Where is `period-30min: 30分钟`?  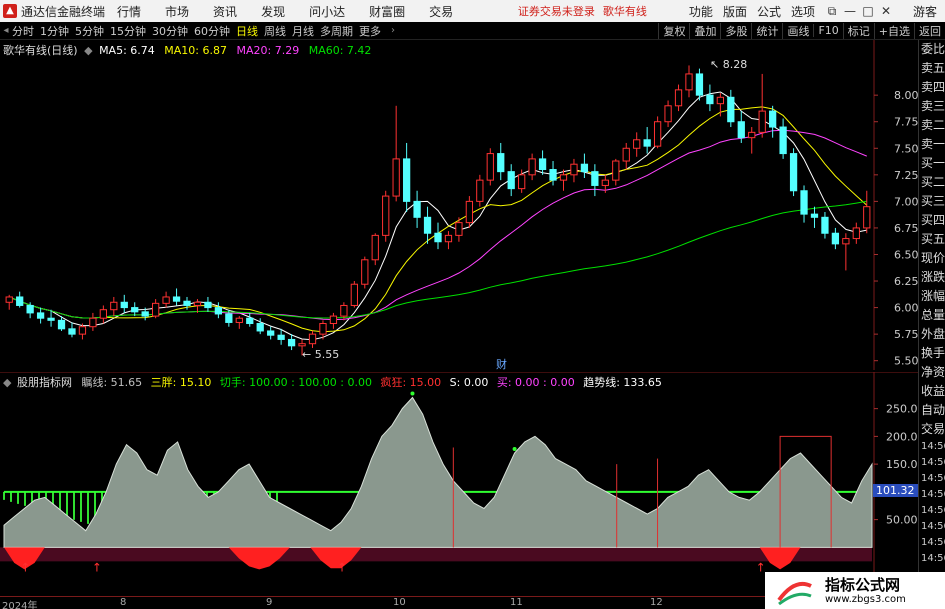 period-30min: 30分钟 is located at coordinates (170, 31).